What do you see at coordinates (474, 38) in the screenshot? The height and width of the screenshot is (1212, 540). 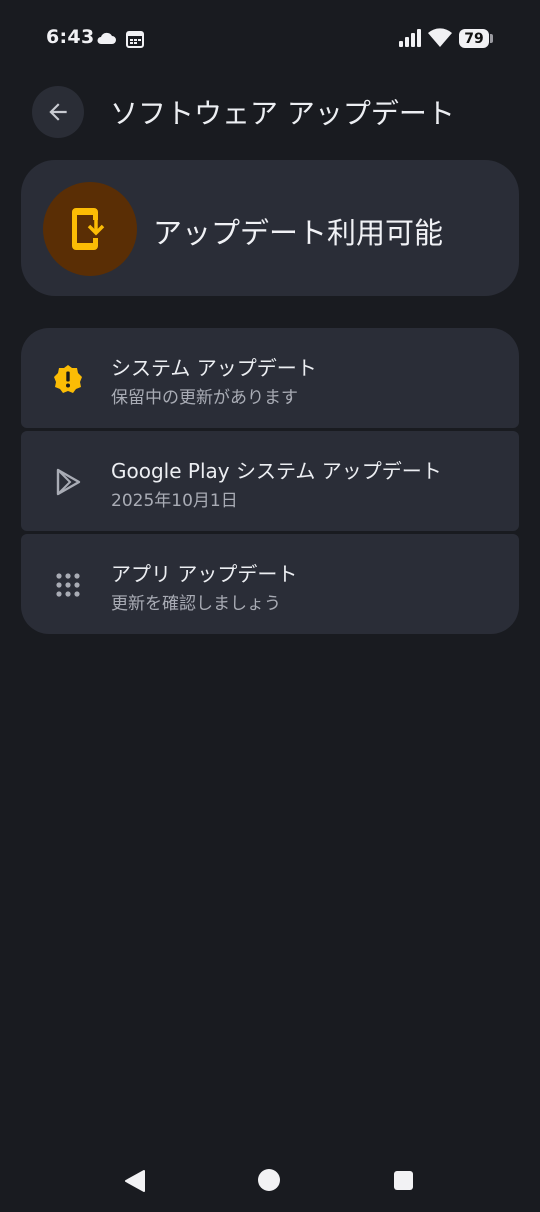 I see `battery-icon: 79` at bounding box center [474, 38].